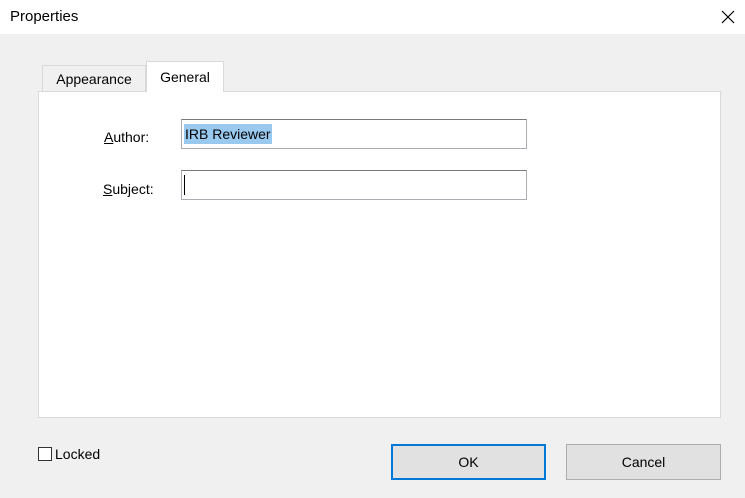 This screenshot has width=745, height=498. Describe the element at coordinates (128, 189) in the screenshot. I see `subject-label: Subject:` at that location.